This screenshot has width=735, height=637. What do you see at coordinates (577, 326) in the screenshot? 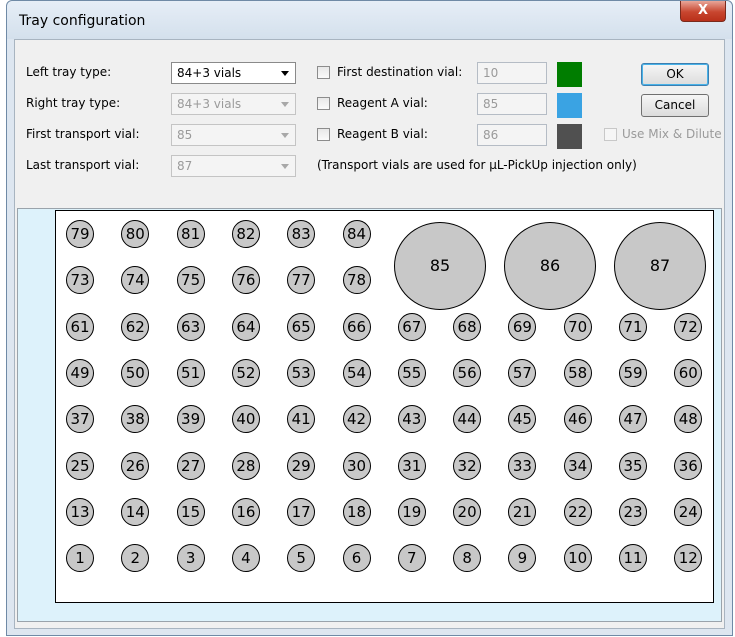
I see `vial-70: 70` at bounding box center [577, 326].